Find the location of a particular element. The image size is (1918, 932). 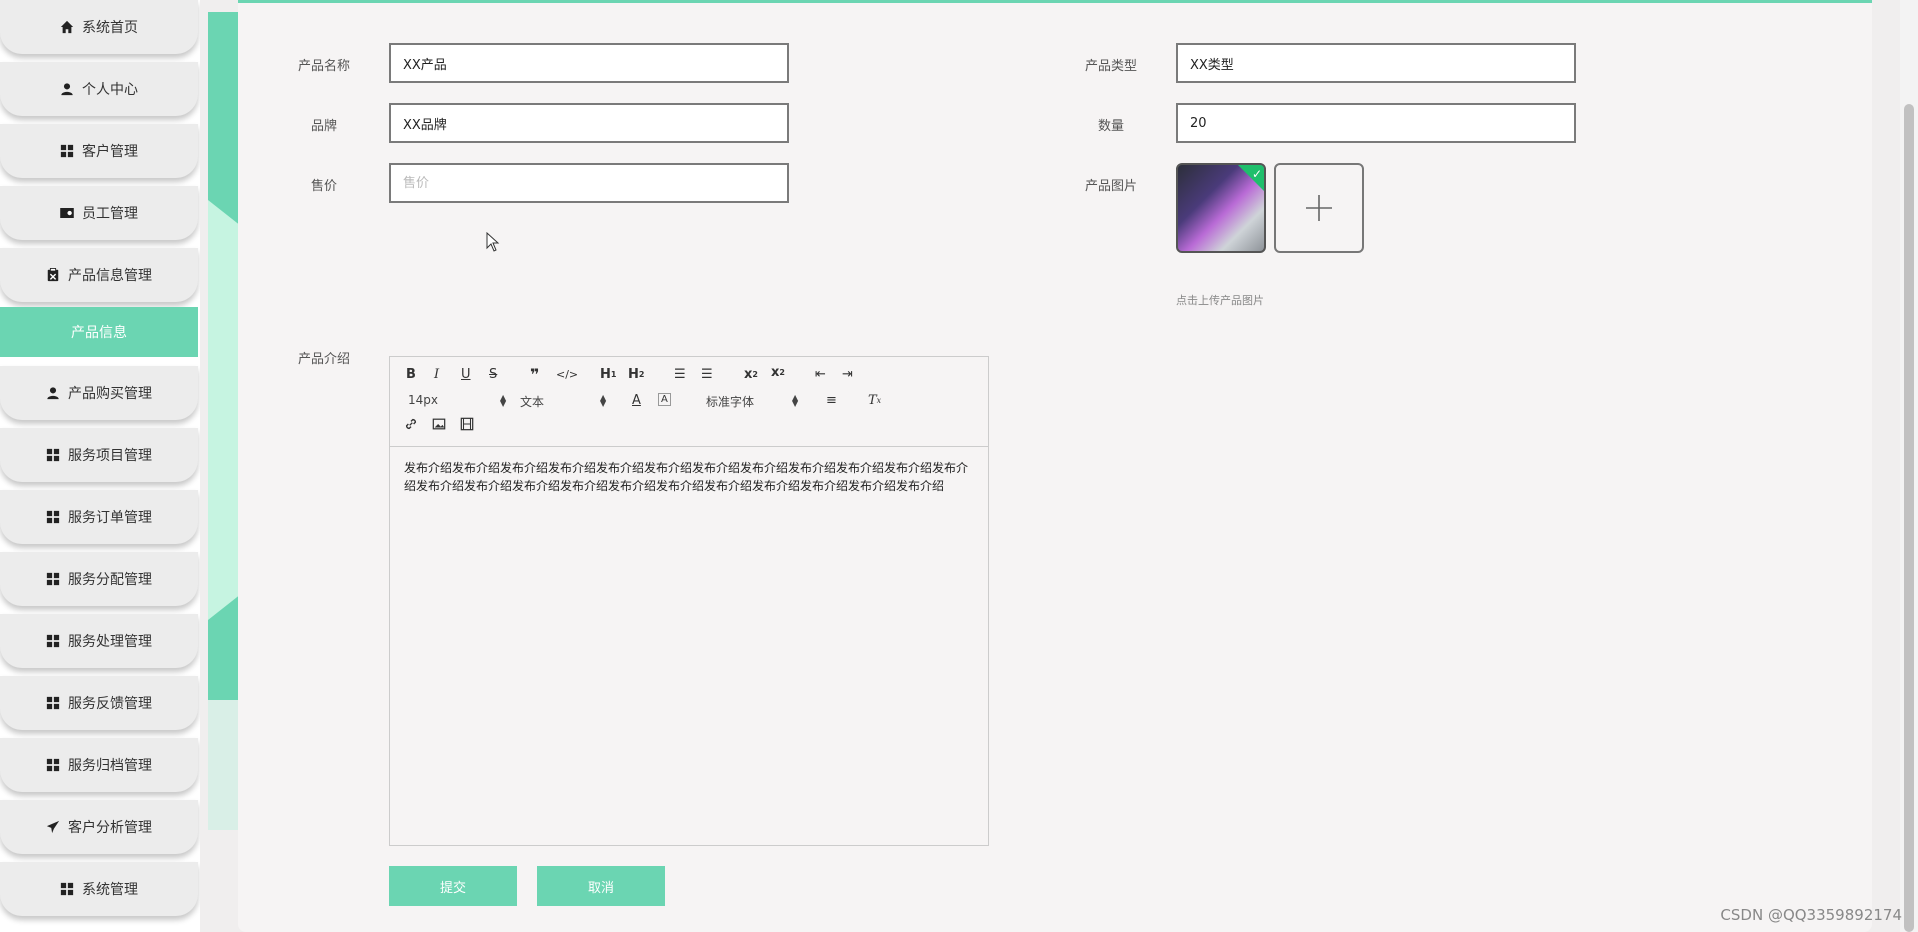

sidebar-item-service-assignment: 服务分配管理 is located at coordinates (99, 579).